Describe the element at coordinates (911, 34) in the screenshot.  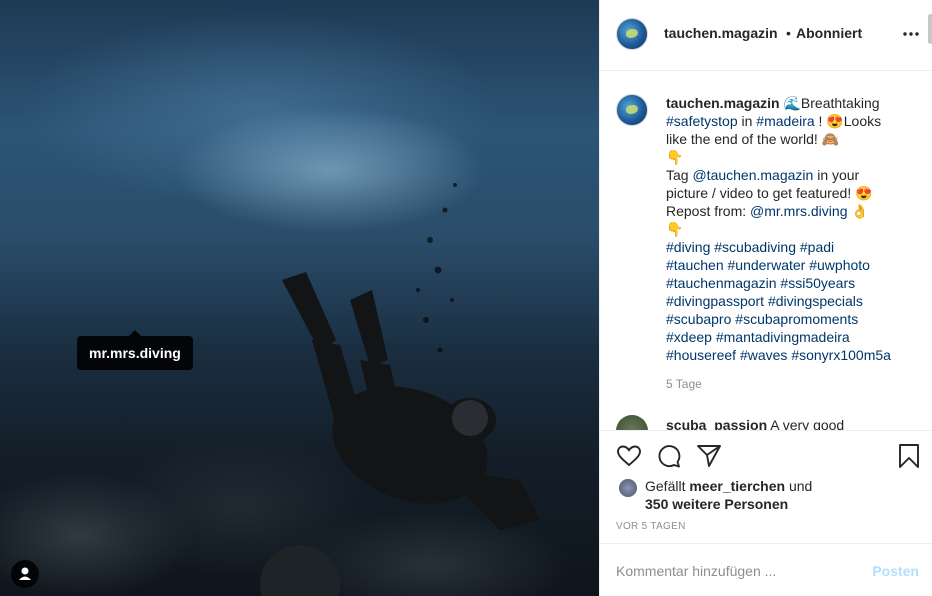
I see `more-icon` at that location.